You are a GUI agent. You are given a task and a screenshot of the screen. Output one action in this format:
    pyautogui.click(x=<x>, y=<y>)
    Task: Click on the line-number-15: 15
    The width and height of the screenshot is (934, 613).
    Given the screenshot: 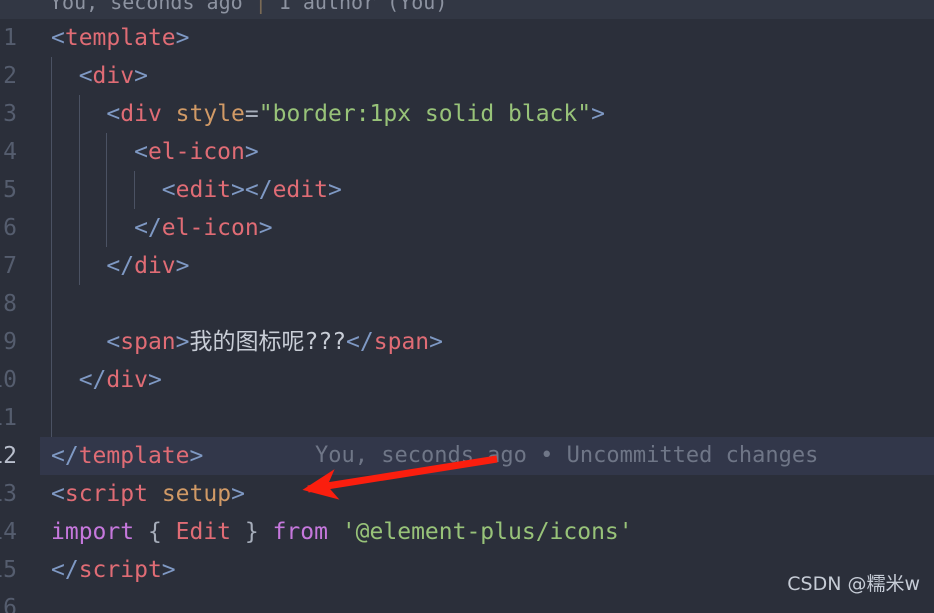 What is the action you would take?
    pyautogui.click(x=8, y=570)
    